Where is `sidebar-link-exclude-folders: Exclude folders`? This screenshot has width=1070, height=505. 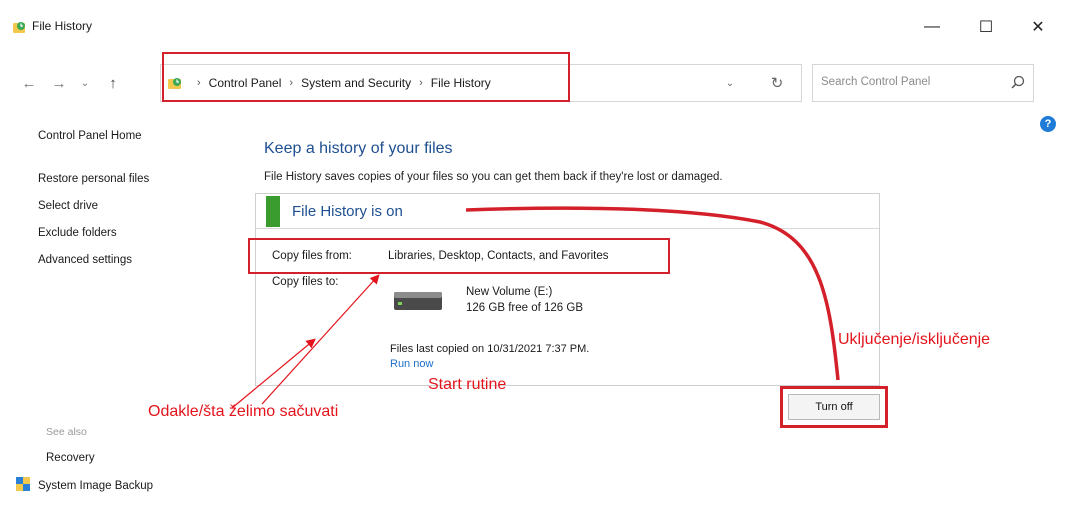 sidebar-link-exclude-folders: Exclude folders is located at coordinates (77, 233).